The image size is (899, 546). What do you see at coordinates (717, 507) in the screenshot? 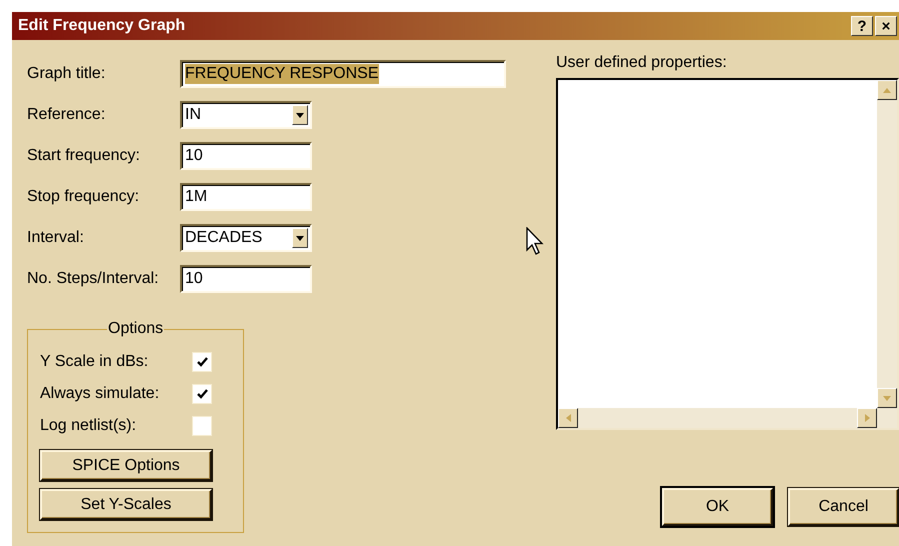
I see `dialog-button: OK` at bounding box center [717, 507].